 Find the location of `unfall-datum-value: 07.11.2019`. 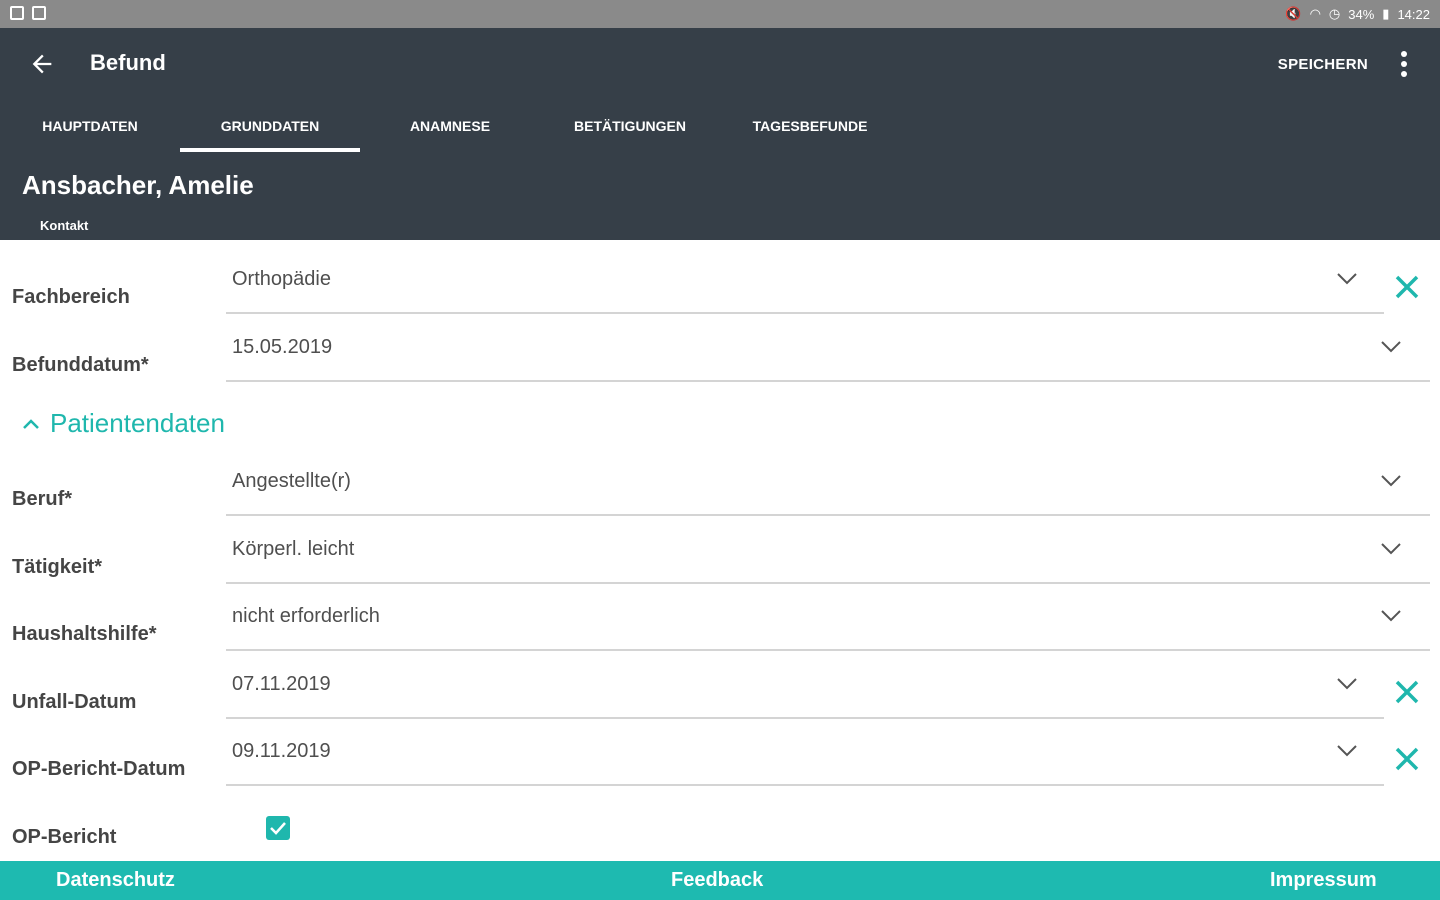

unfall-datum-value: 07.11.2019 is located at coordinates (281, 684).